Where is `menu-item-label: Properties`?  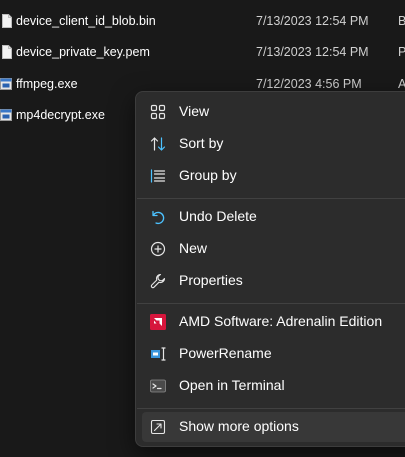
menu-item-label: Properties is located at coordinates (211, 280).